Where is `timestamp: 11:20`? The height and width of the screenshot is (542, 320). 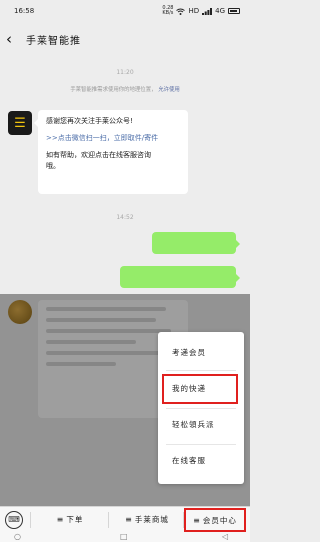 timestamp: 11:20 is located at coordinates (125, 72).